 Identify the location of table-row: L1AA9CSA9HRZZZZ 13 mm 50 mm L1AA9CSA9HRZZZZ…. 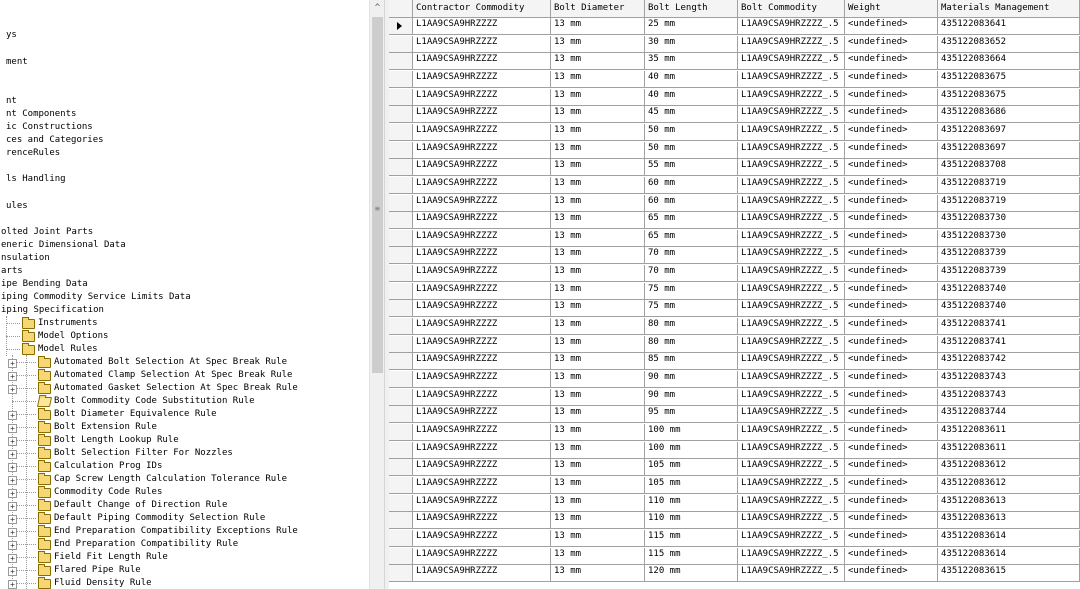
(734, 150).